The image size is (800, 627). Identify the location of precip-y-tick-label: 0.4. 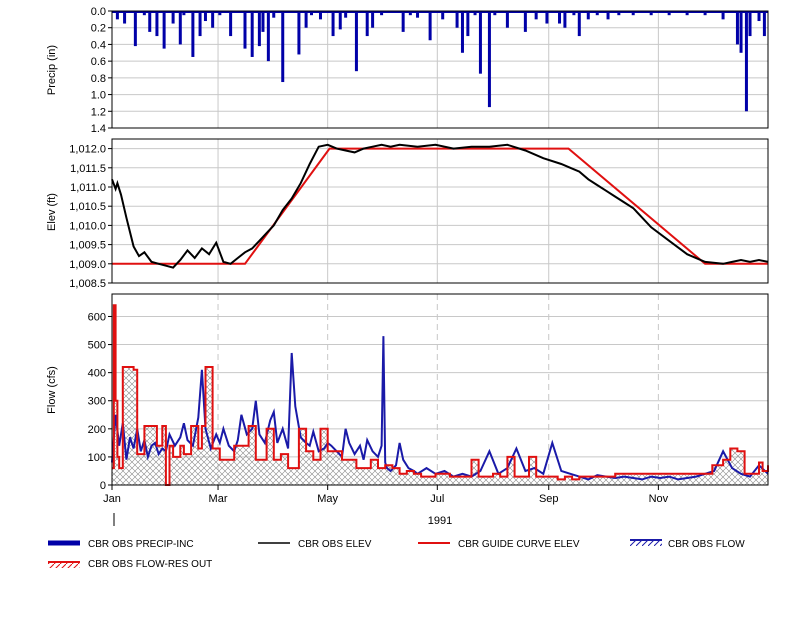
(98, 45).